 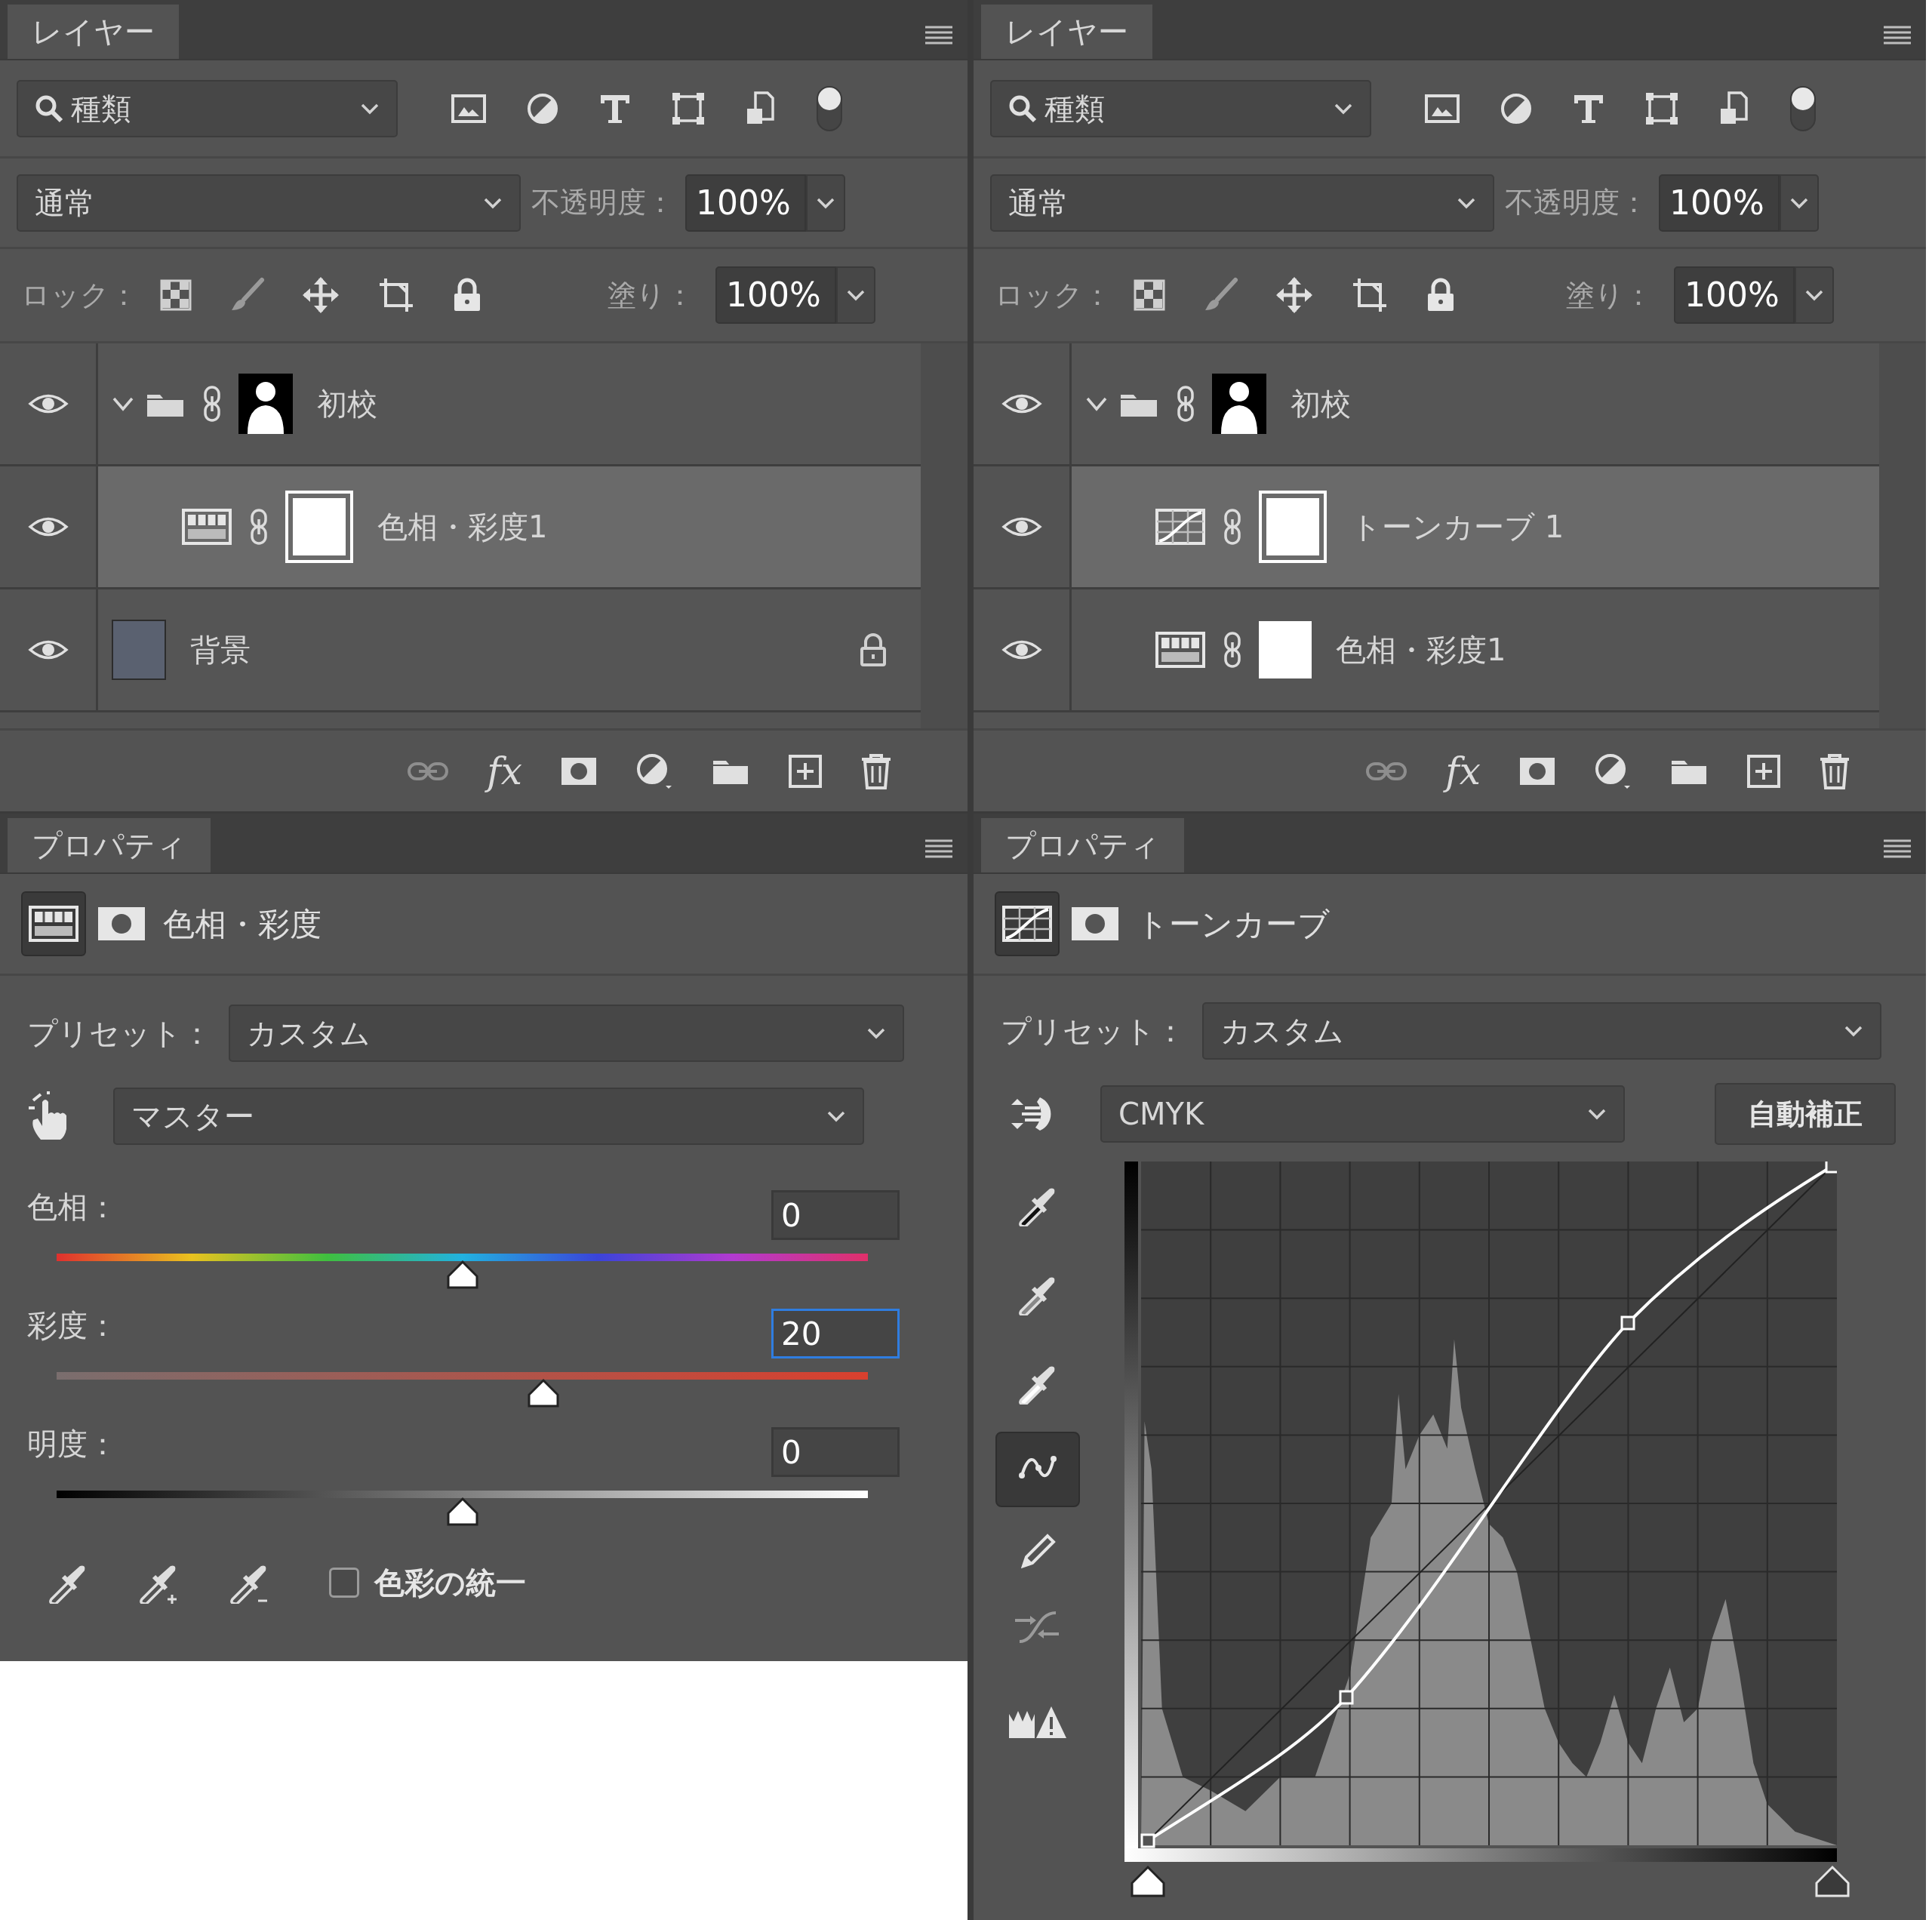 What do you see at coordinates (1362, 1114) in the screenshot?
I see `channel-dropdown: CMYK` at bounding box center [1362, 1114].